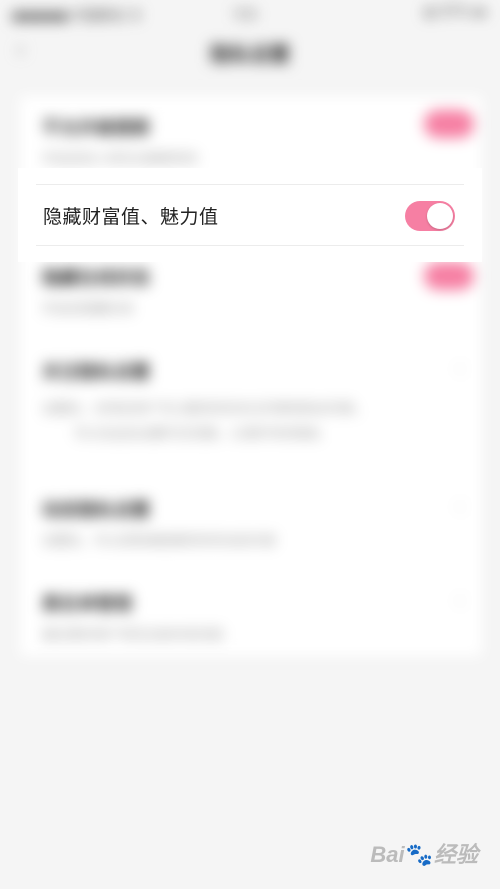 The image size is (500, 889). What do you see at coordinates (440, 216) in the screenshot?
I see `toggle-knob` at bounding box center [440, 216].